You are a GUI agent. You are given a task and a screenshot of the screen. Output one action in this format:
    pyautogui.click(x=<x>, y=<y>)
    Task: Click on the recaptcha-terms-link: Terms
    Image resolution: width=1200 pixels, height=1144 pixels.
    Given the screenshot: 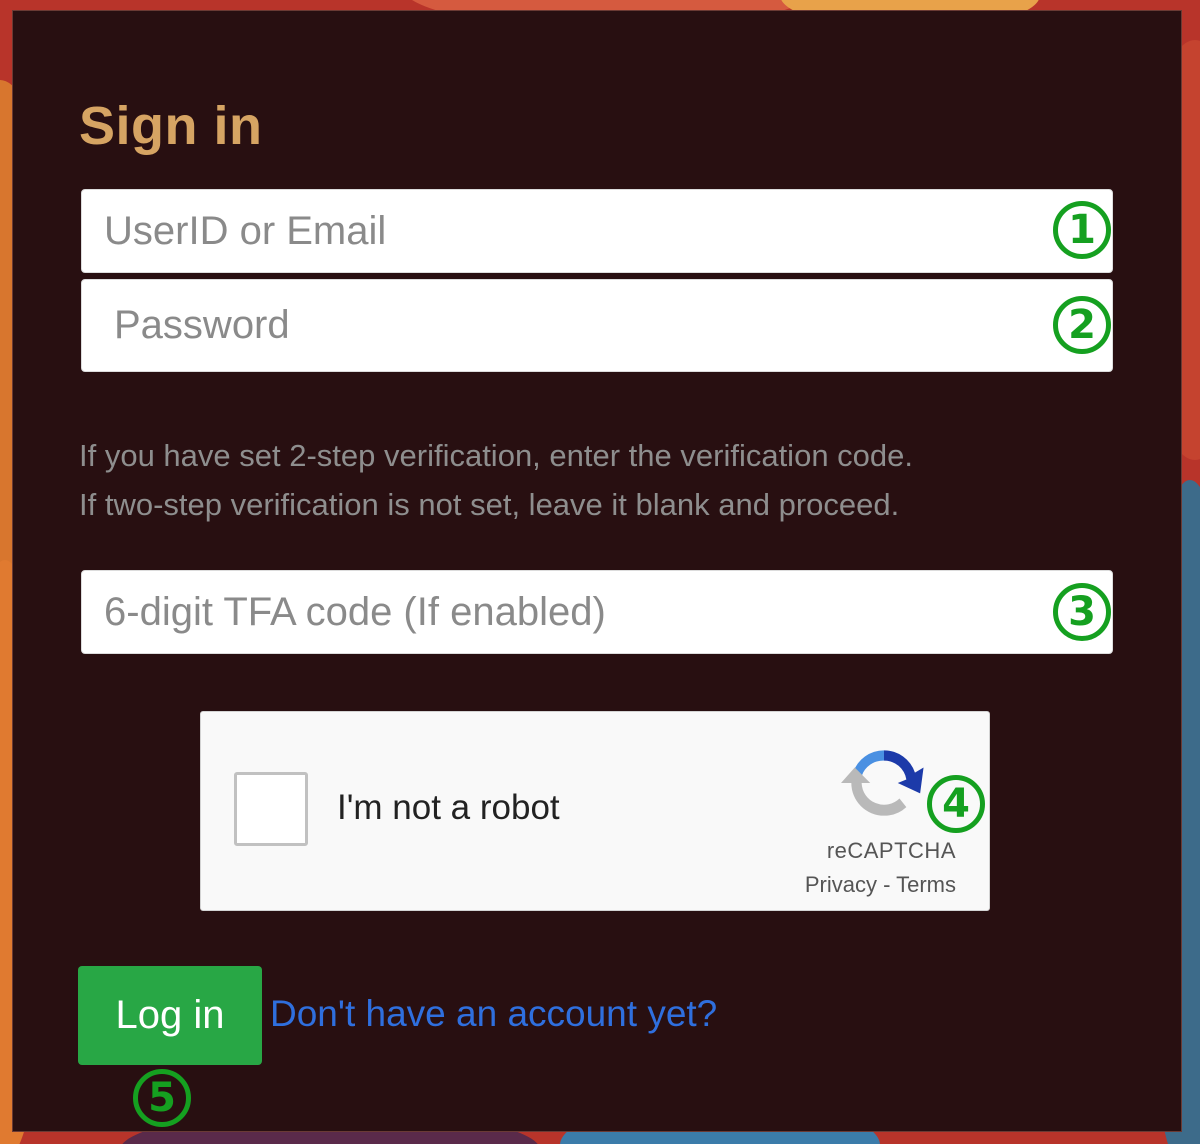 What is the action you would take?
    pyautogui.click(x=926, y=884)
    